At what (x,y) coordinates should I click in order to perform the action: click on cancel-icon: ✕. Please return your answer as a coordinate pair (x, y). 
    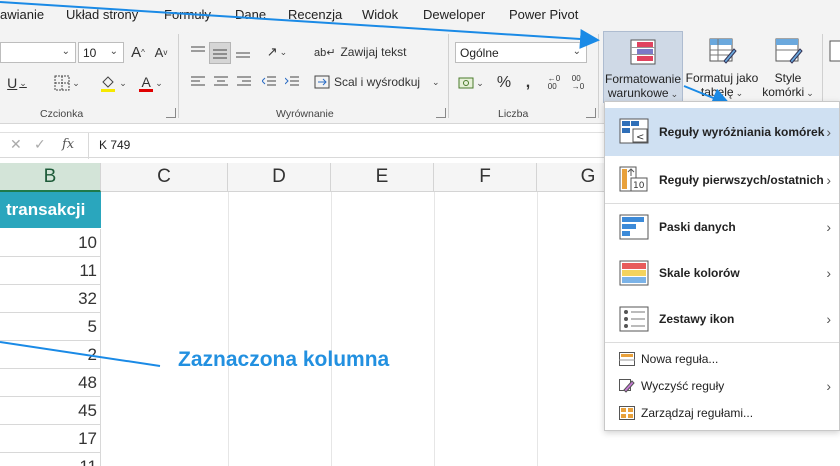
    Looking at the image, I should click on (16, 144).